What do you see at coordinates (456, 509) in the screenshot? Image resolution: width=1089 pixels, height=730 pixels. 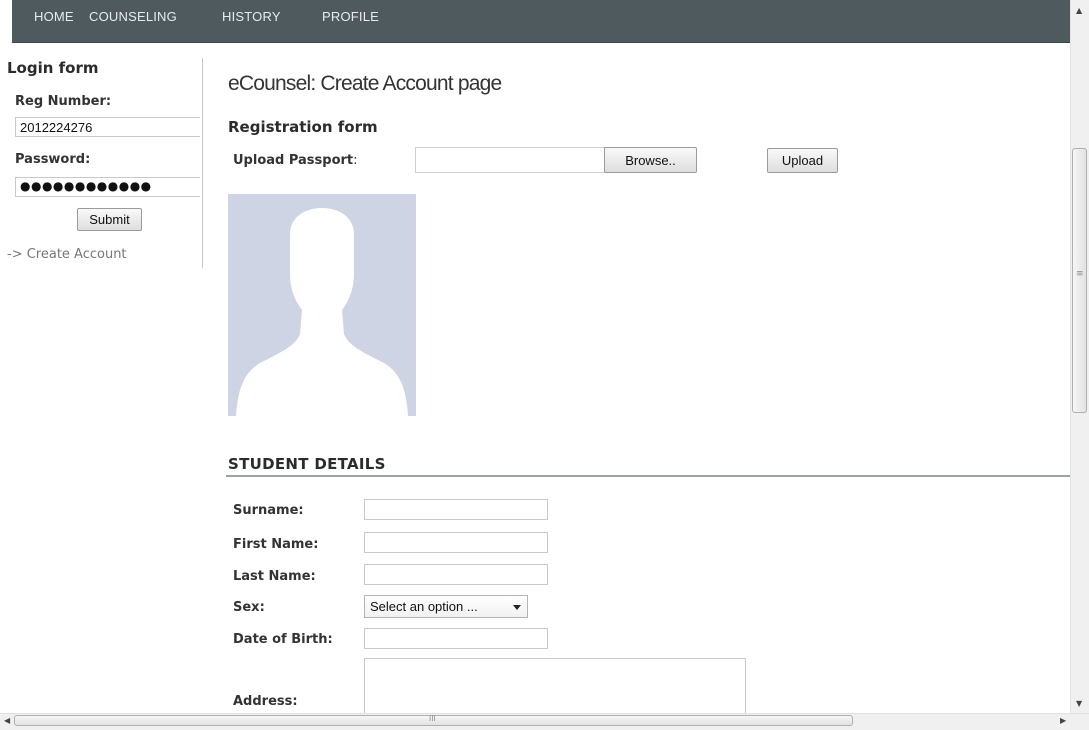 I see `surname-input` at bounding box center [456, 509].